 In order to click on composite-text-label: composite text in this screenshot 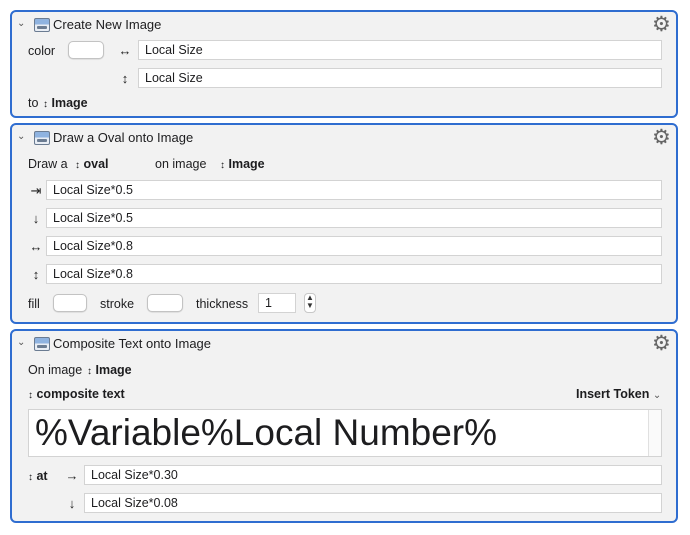, I will do `click(80, 394)`.